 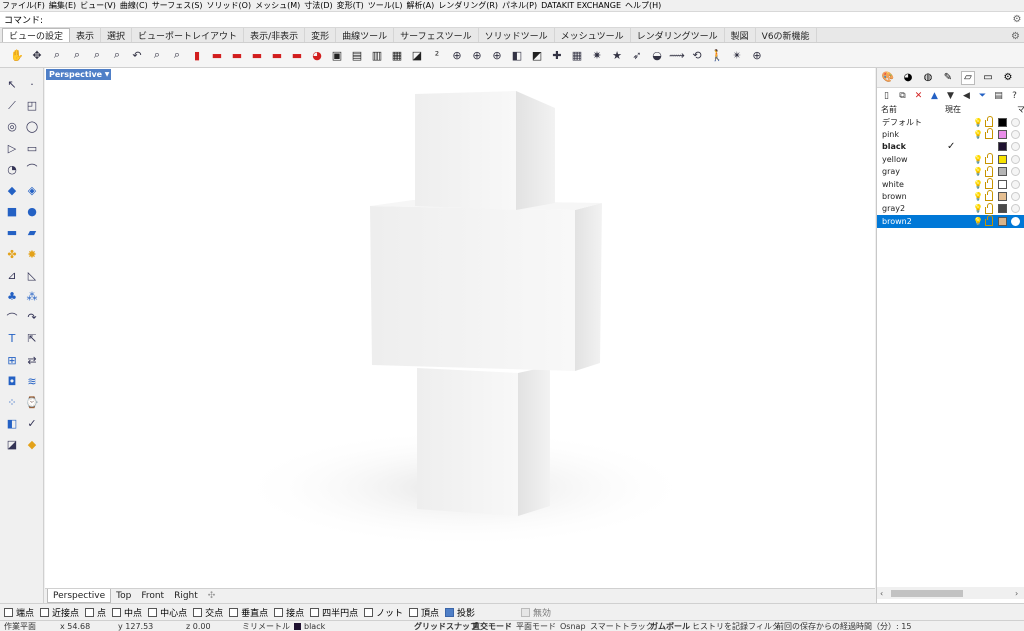 I want to click on target-icon: ⊕, so click(x=477, y=55).